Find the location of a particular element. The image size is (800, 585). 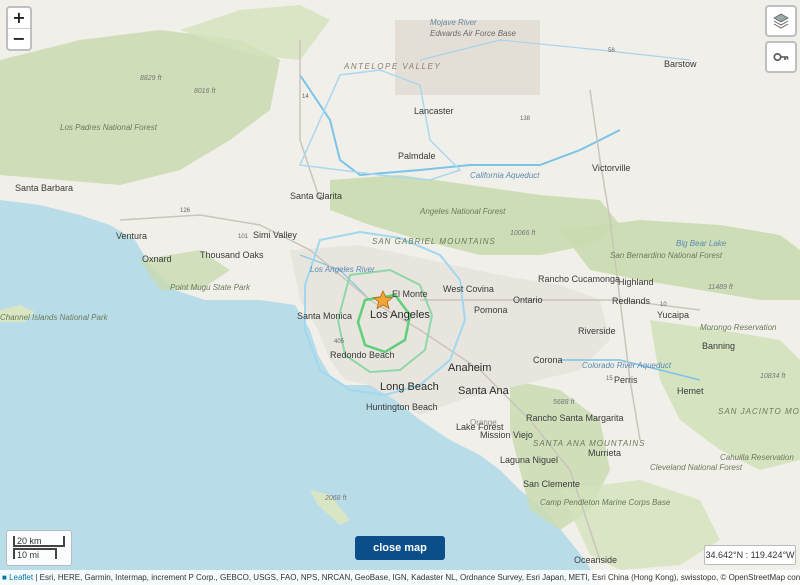

feature-label: Los Angeles River is located at coordinates (342, 269).